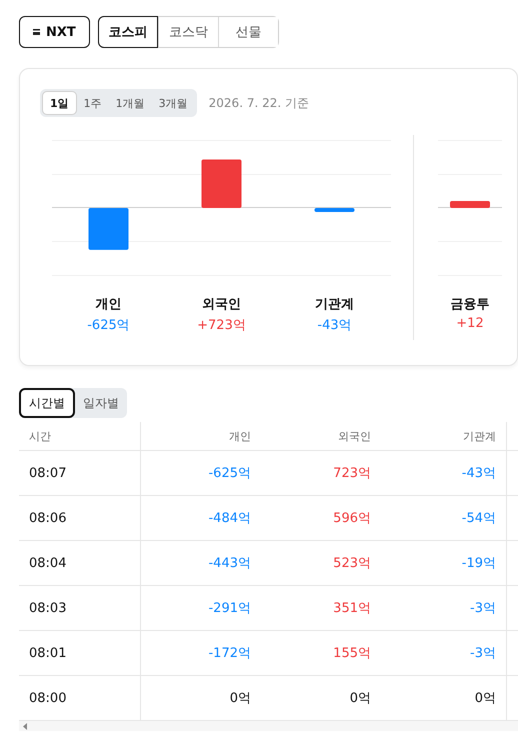 The width and height of the screenshot is (518, 745). I want to click on column-header: 시간, so click(79, 436).